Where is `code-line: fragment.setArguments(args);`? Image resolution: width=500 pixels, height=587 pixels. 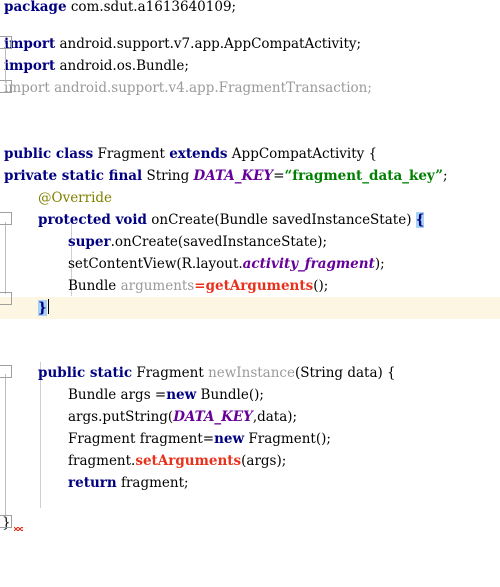
code-line: fragment.setArguments(args); is located at coordinates (177, 461).